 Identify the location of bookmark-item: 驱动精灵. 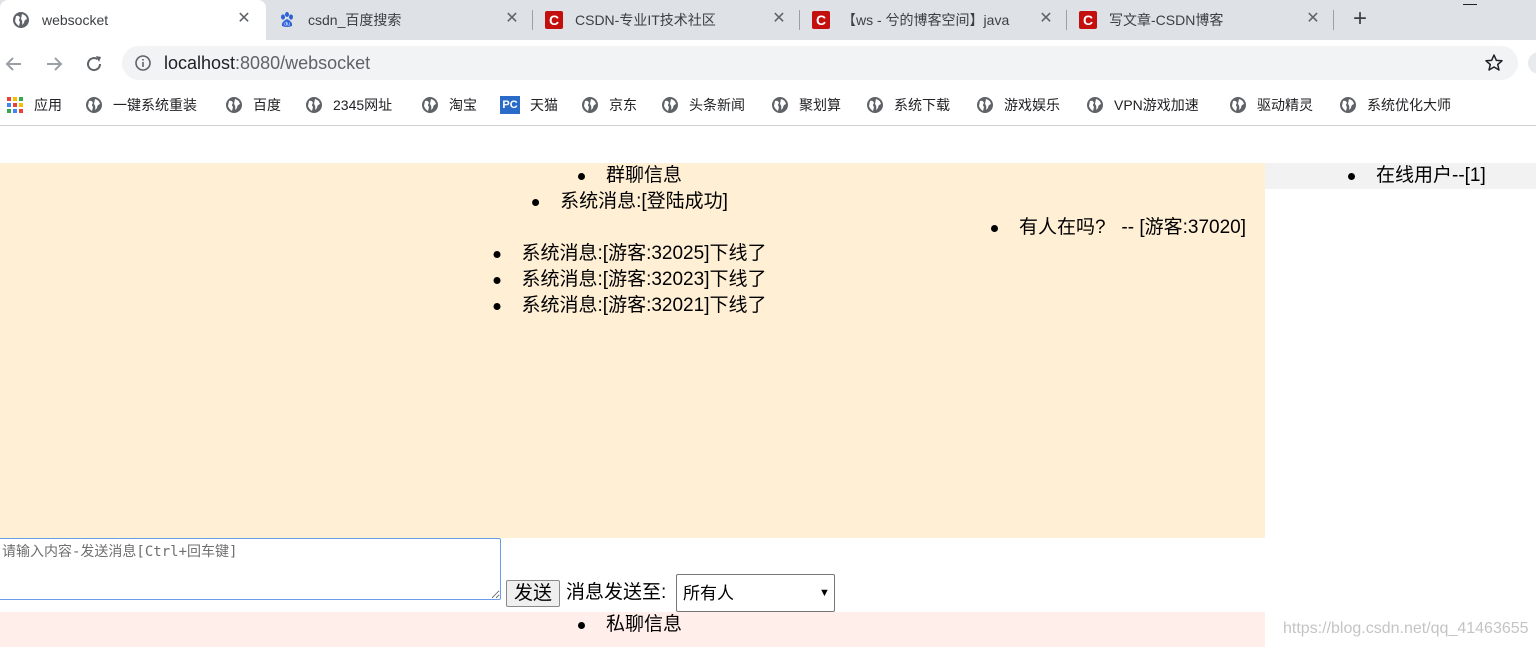
(1271, 105).